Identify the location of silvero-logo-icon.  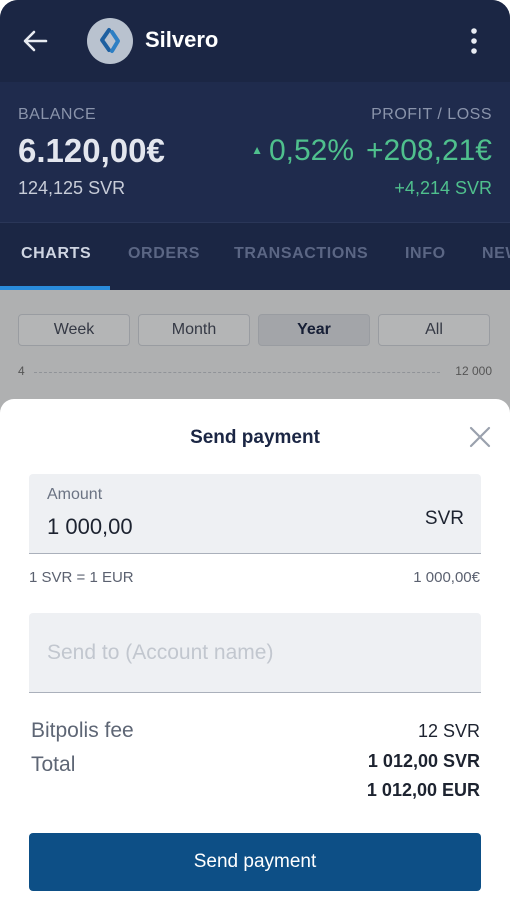
(110, 41).